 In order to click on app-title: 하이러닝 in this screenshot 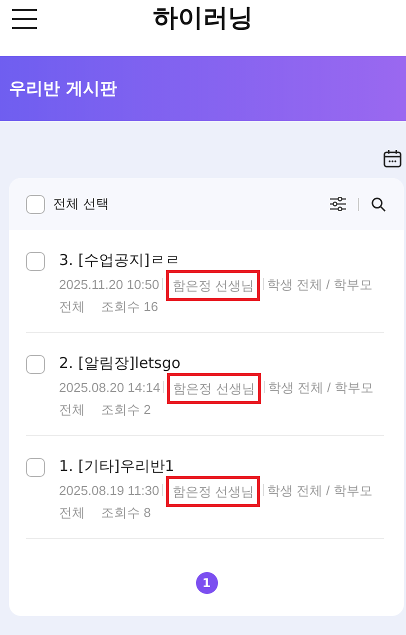, I will do `click(203, 18)`.